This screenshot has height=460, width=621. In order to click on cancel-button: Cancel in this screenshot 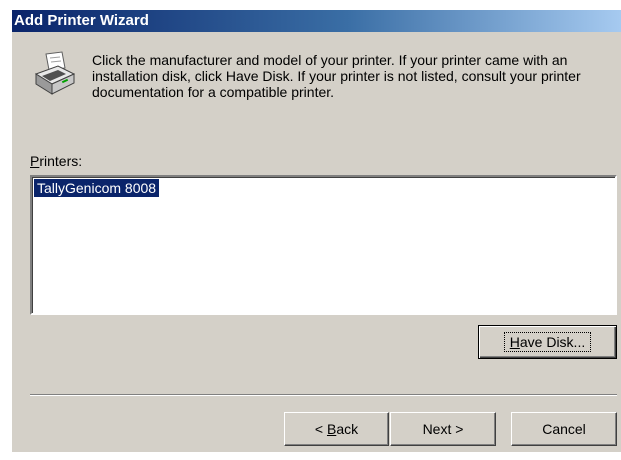, I will do `click(564, 429)`.